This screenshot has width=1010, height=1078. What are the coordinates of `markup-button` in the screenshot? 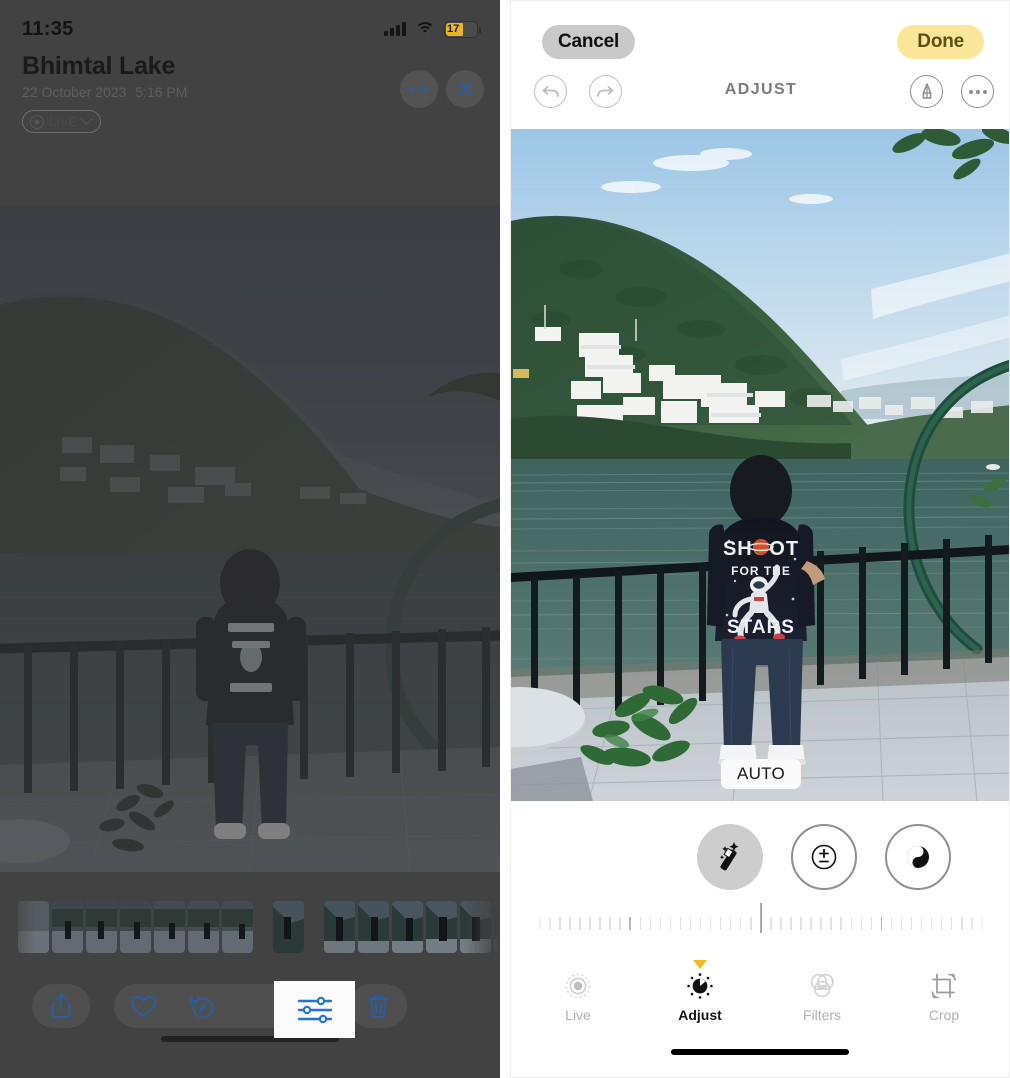 It's located at (926, 91).